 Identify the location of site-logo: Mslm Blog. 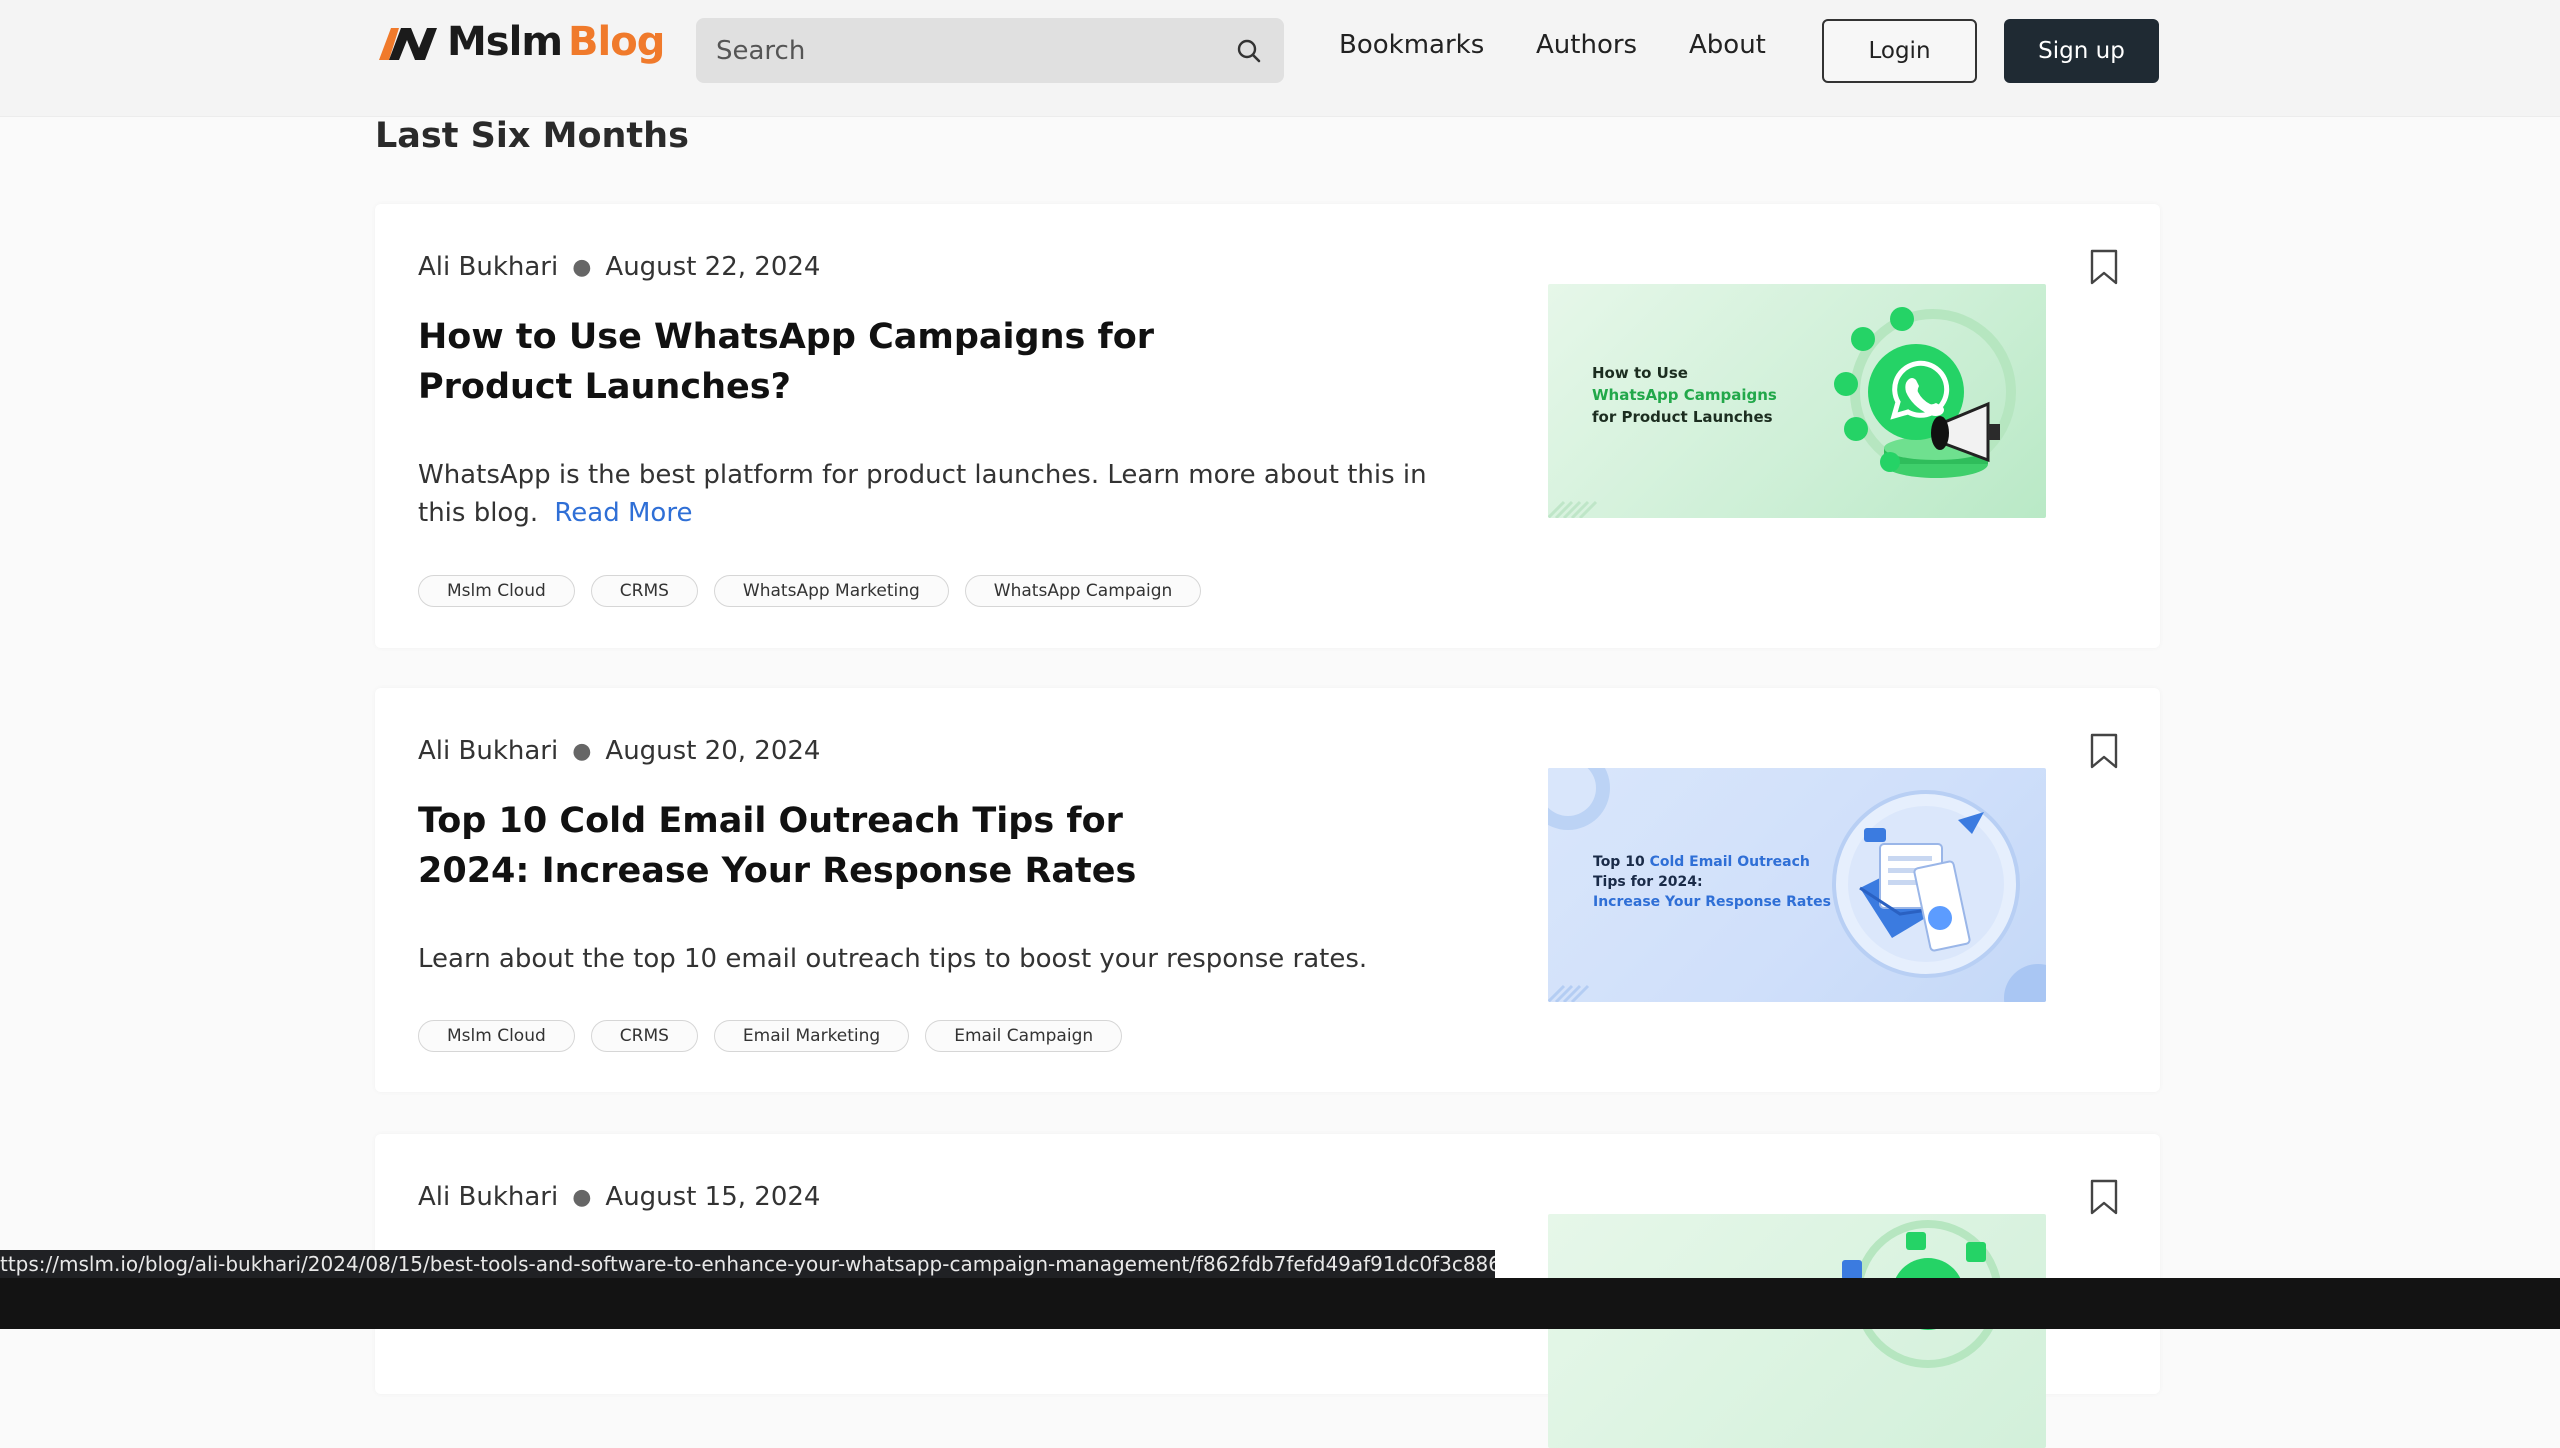
(520, 42).